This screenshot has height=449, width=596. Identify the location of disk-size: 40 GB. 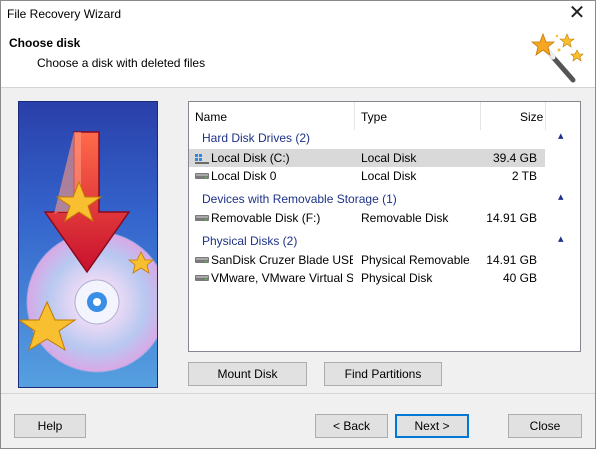
(519, 278).